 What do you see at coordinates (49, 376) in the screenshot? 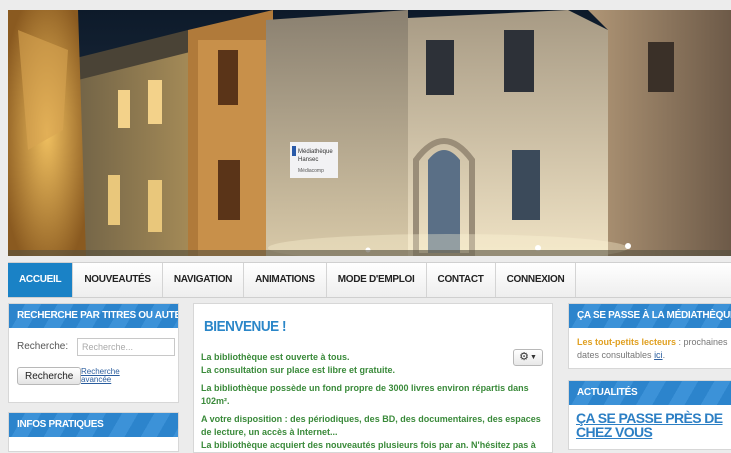
I see `search-button: Recherche` at bounding box center [49, 376].